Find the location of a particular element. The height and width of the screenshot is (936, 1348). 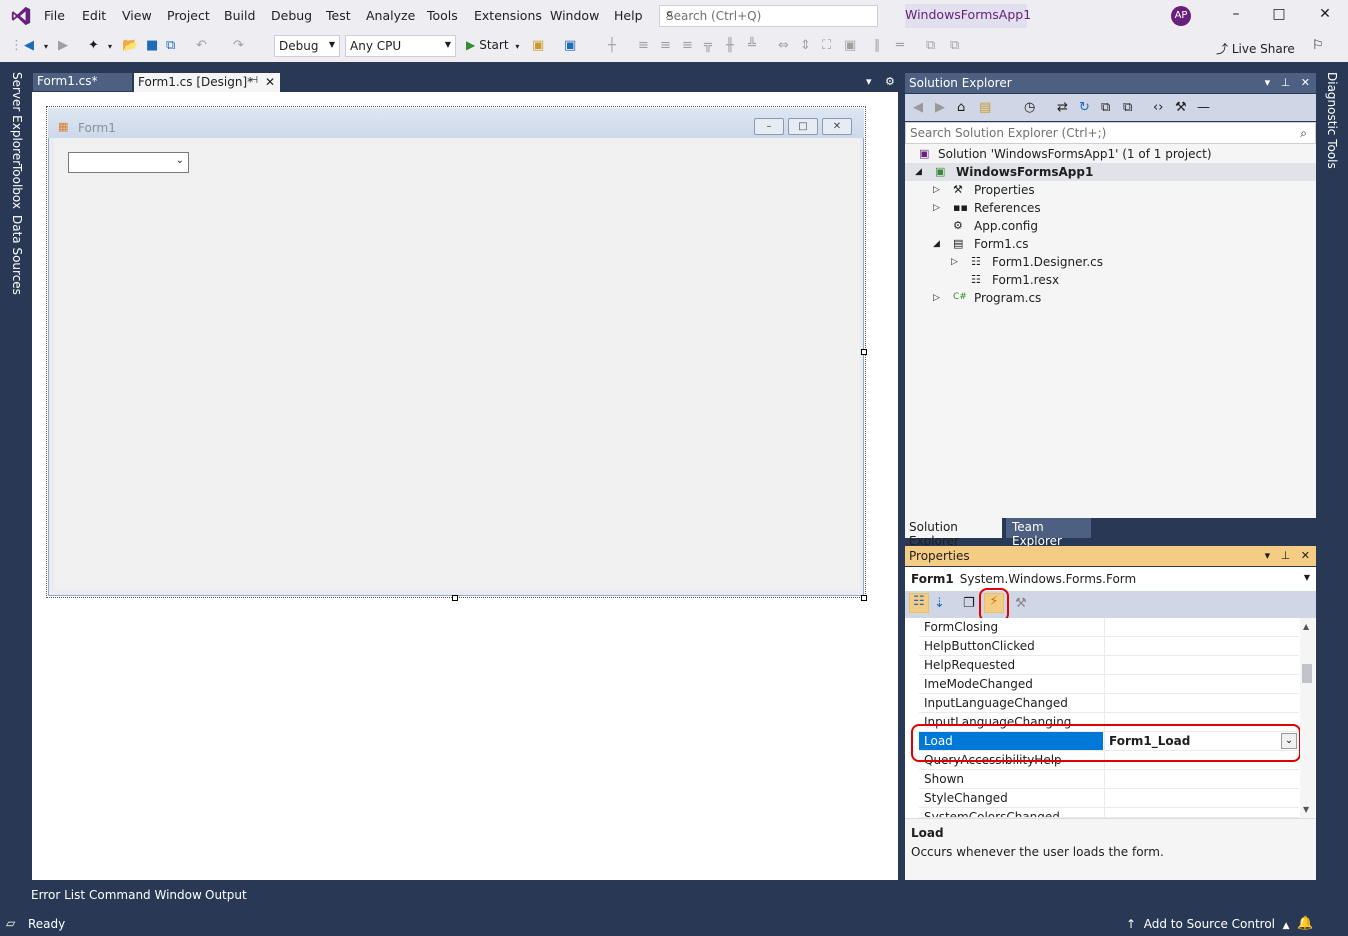

event-row-inputlanguagechanged: InputLanguageChanged is located at coordinates (1109, 703).